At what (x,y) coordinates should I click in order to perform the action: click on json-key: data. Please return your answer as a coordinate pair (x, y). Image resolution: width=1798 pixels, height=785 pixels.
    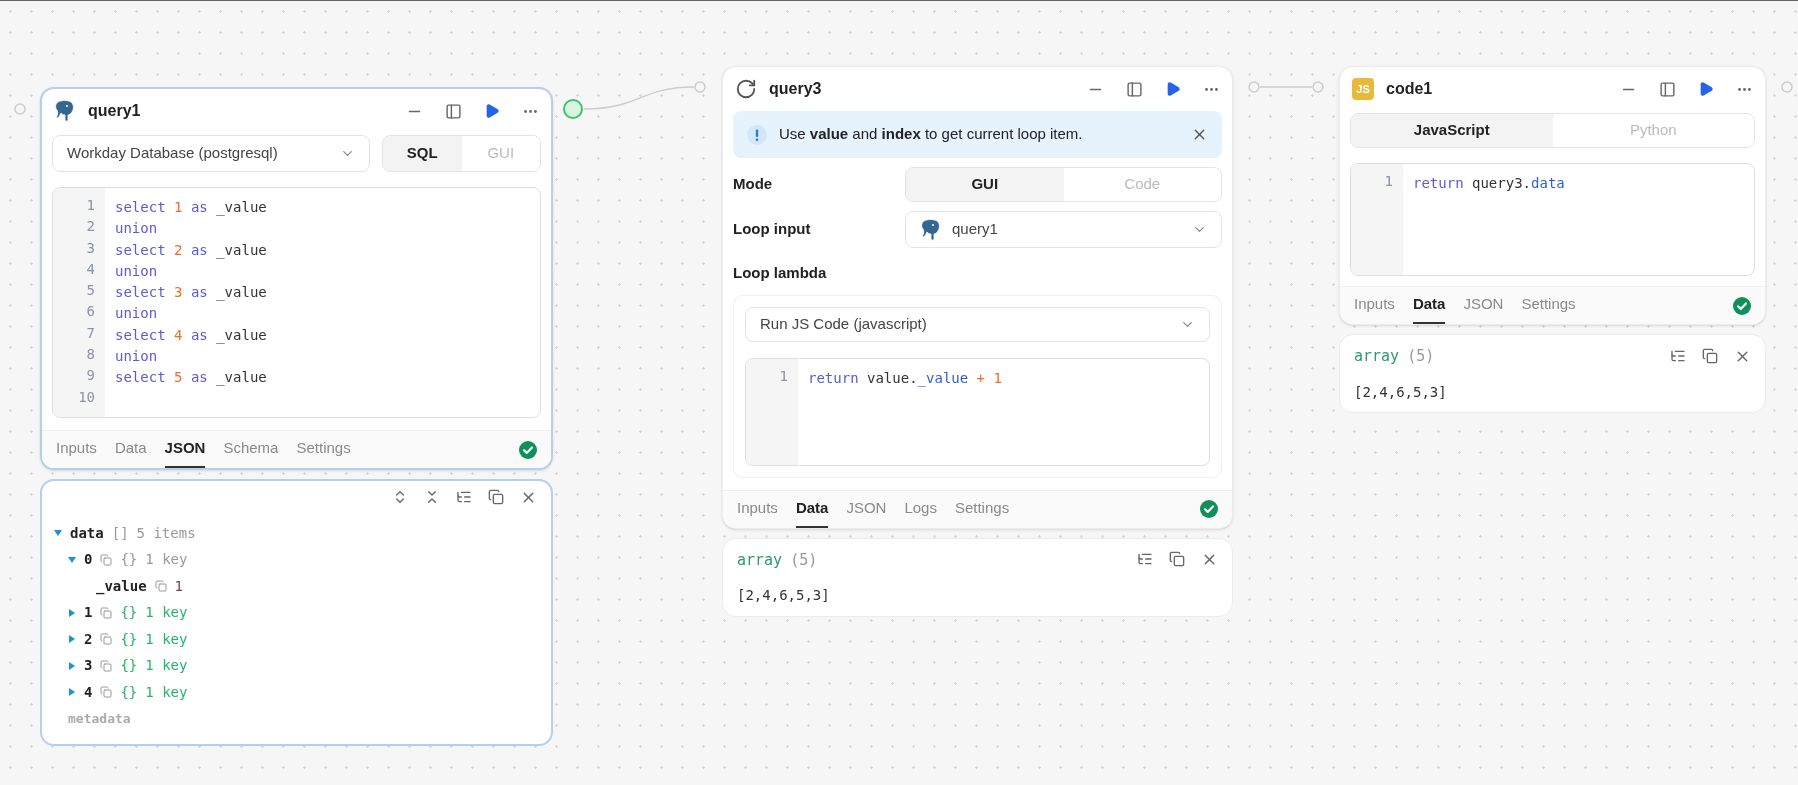
    Looking at the image, I should click on (87, 533).